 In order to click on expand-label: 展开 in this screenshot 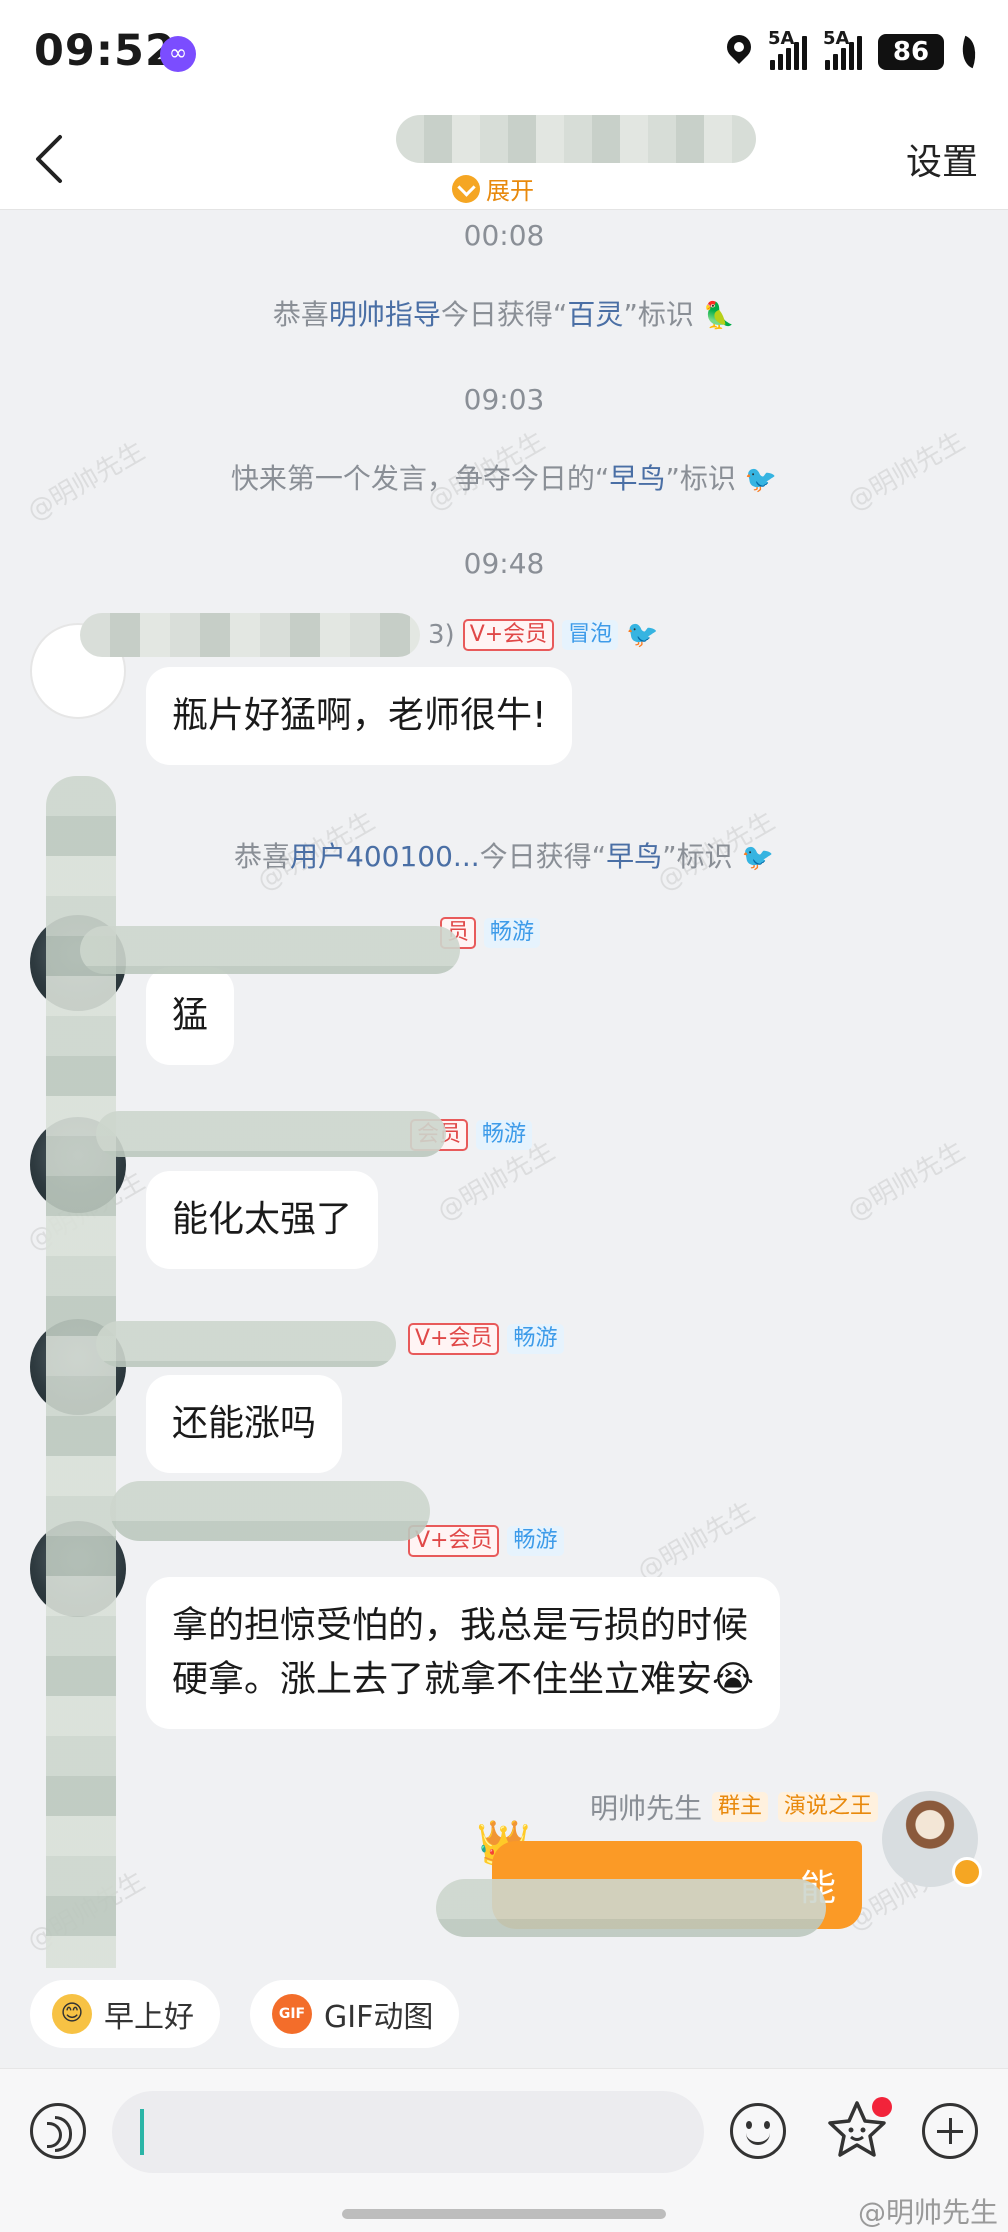, I will do `click(510, 191)`.